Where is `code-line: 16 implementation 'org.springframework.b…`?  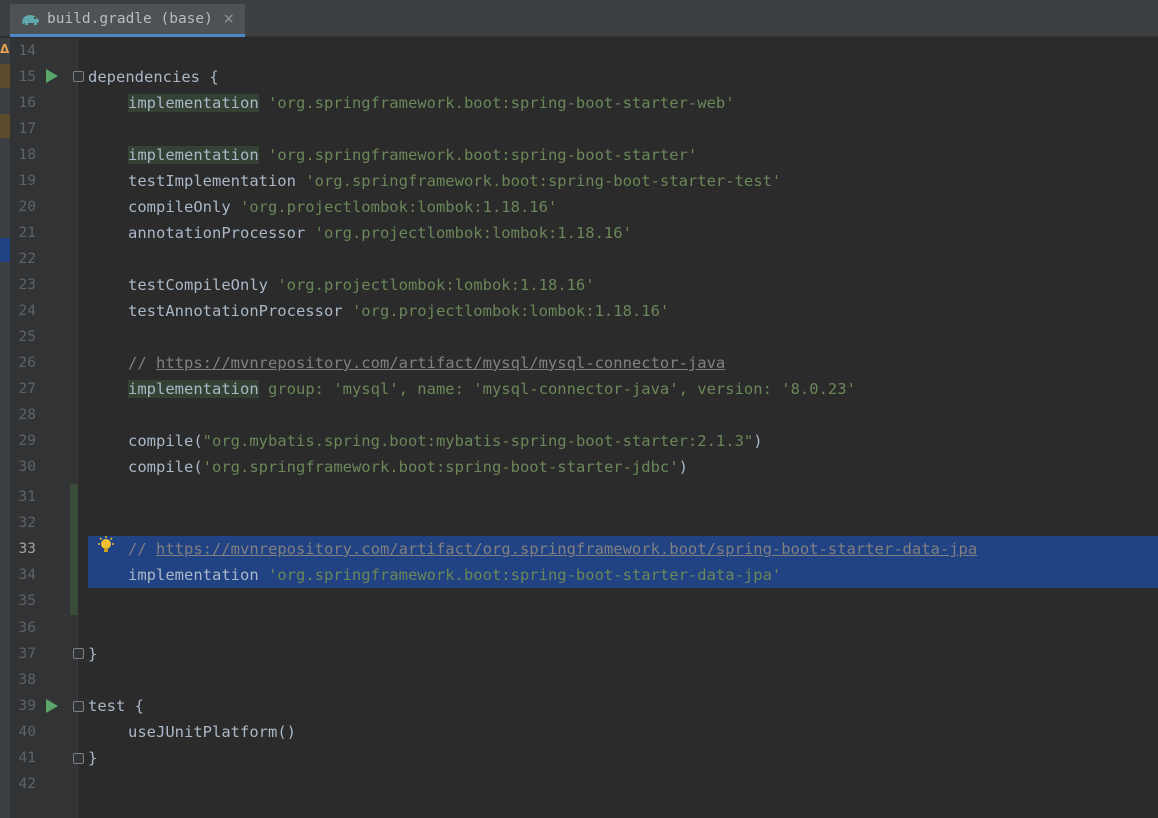
code-line: 16 implementation 'org.springframework.b… is located at coordinates (579, 103).